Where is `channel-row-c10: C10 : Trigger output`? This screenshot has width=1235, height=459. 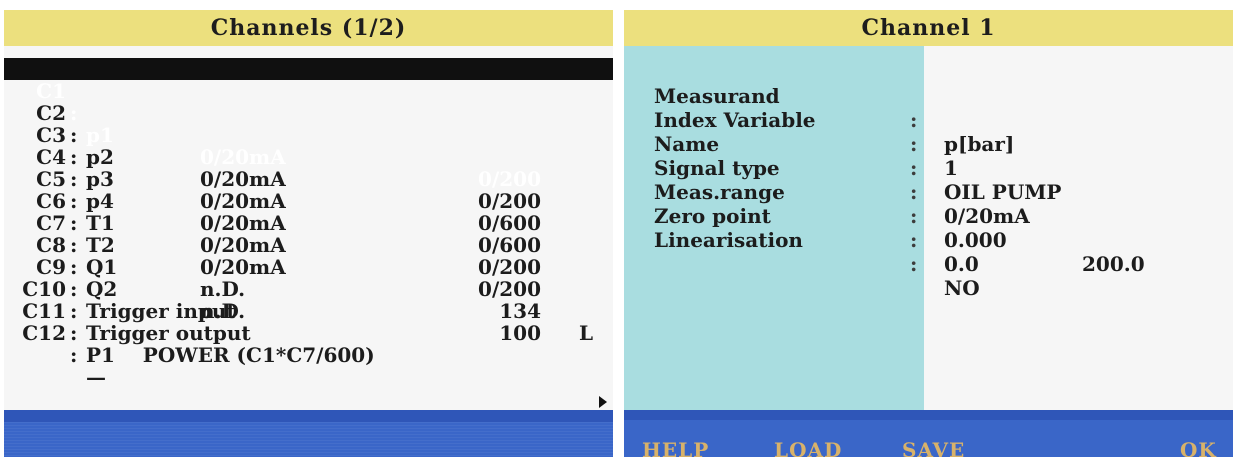
channel-row-c10: C10 : Trigger output is located at coordinates (308, 300).